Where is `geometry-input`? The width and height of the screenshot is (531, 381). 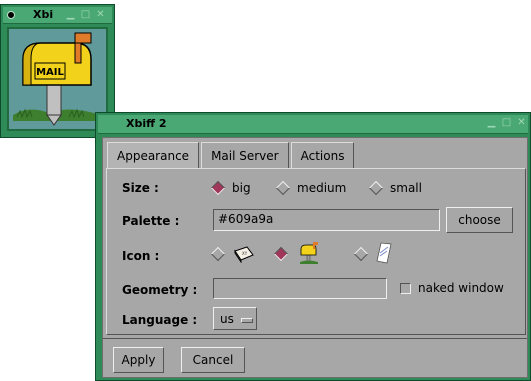 geometry-input is located at coordinates (300, 288).